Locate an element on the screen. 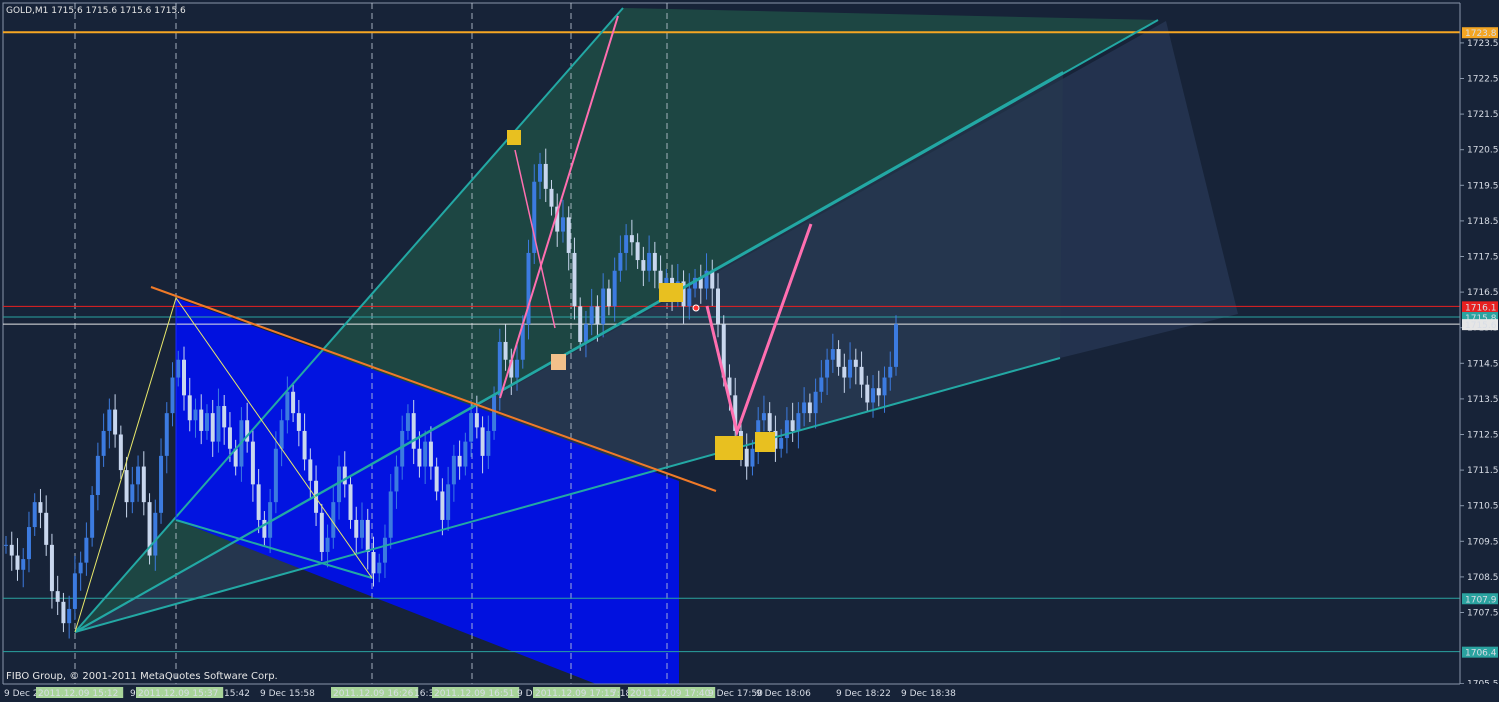  time-label-15: 9 Dec 18:22 is located at coordinates (863, 694).